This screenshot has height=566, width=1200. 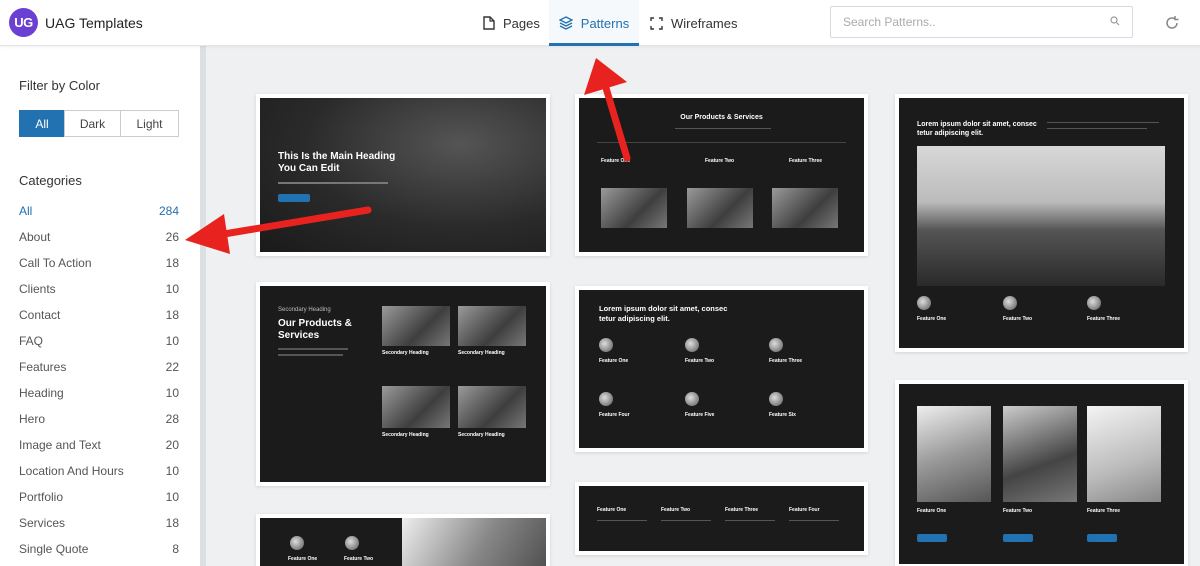 I want to click on category-item: Call To Action 18, so click(x=99, y=269).